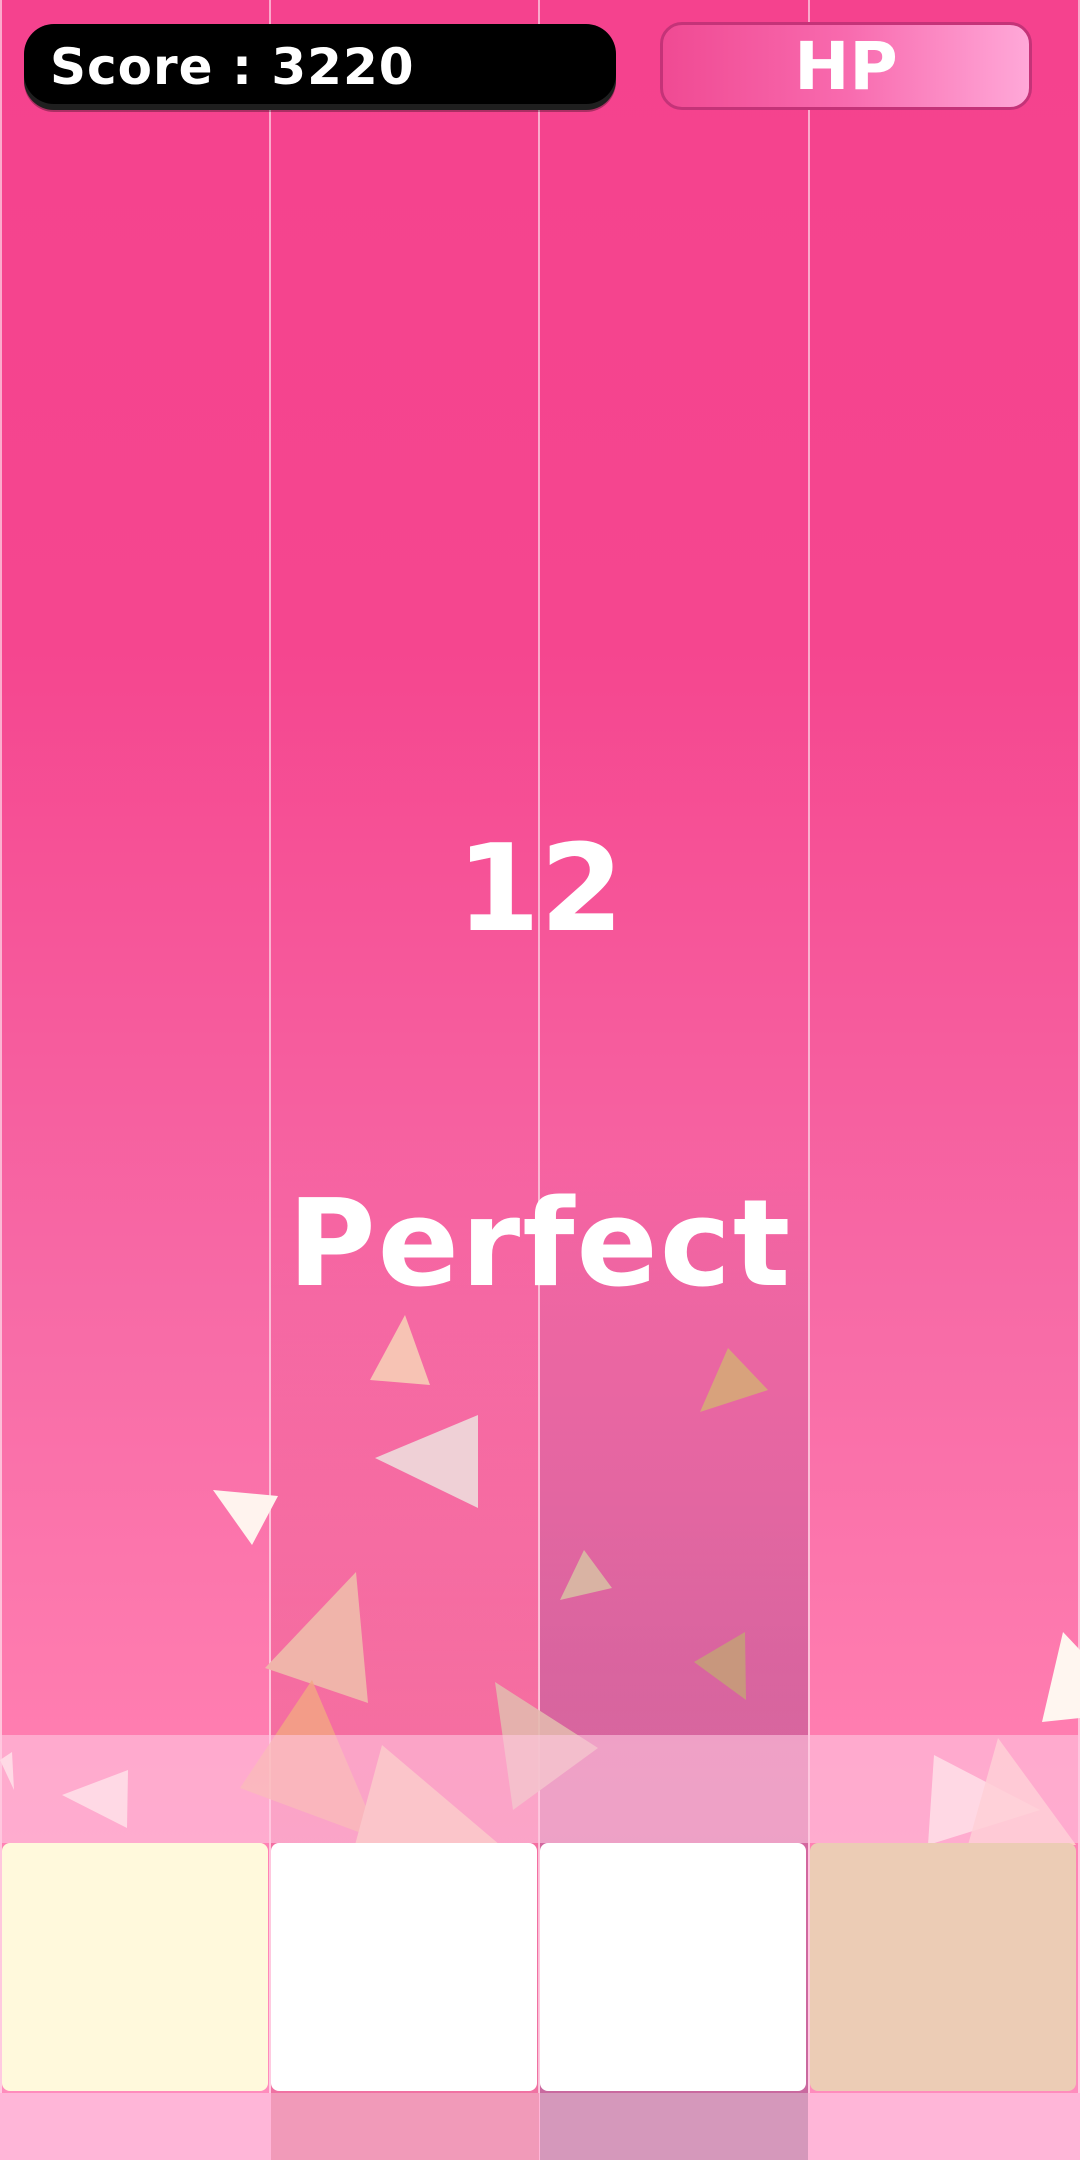 This screenshot has height=2160, width=1080. I want to click on score-text: Score : 3220, so click(232, 67).